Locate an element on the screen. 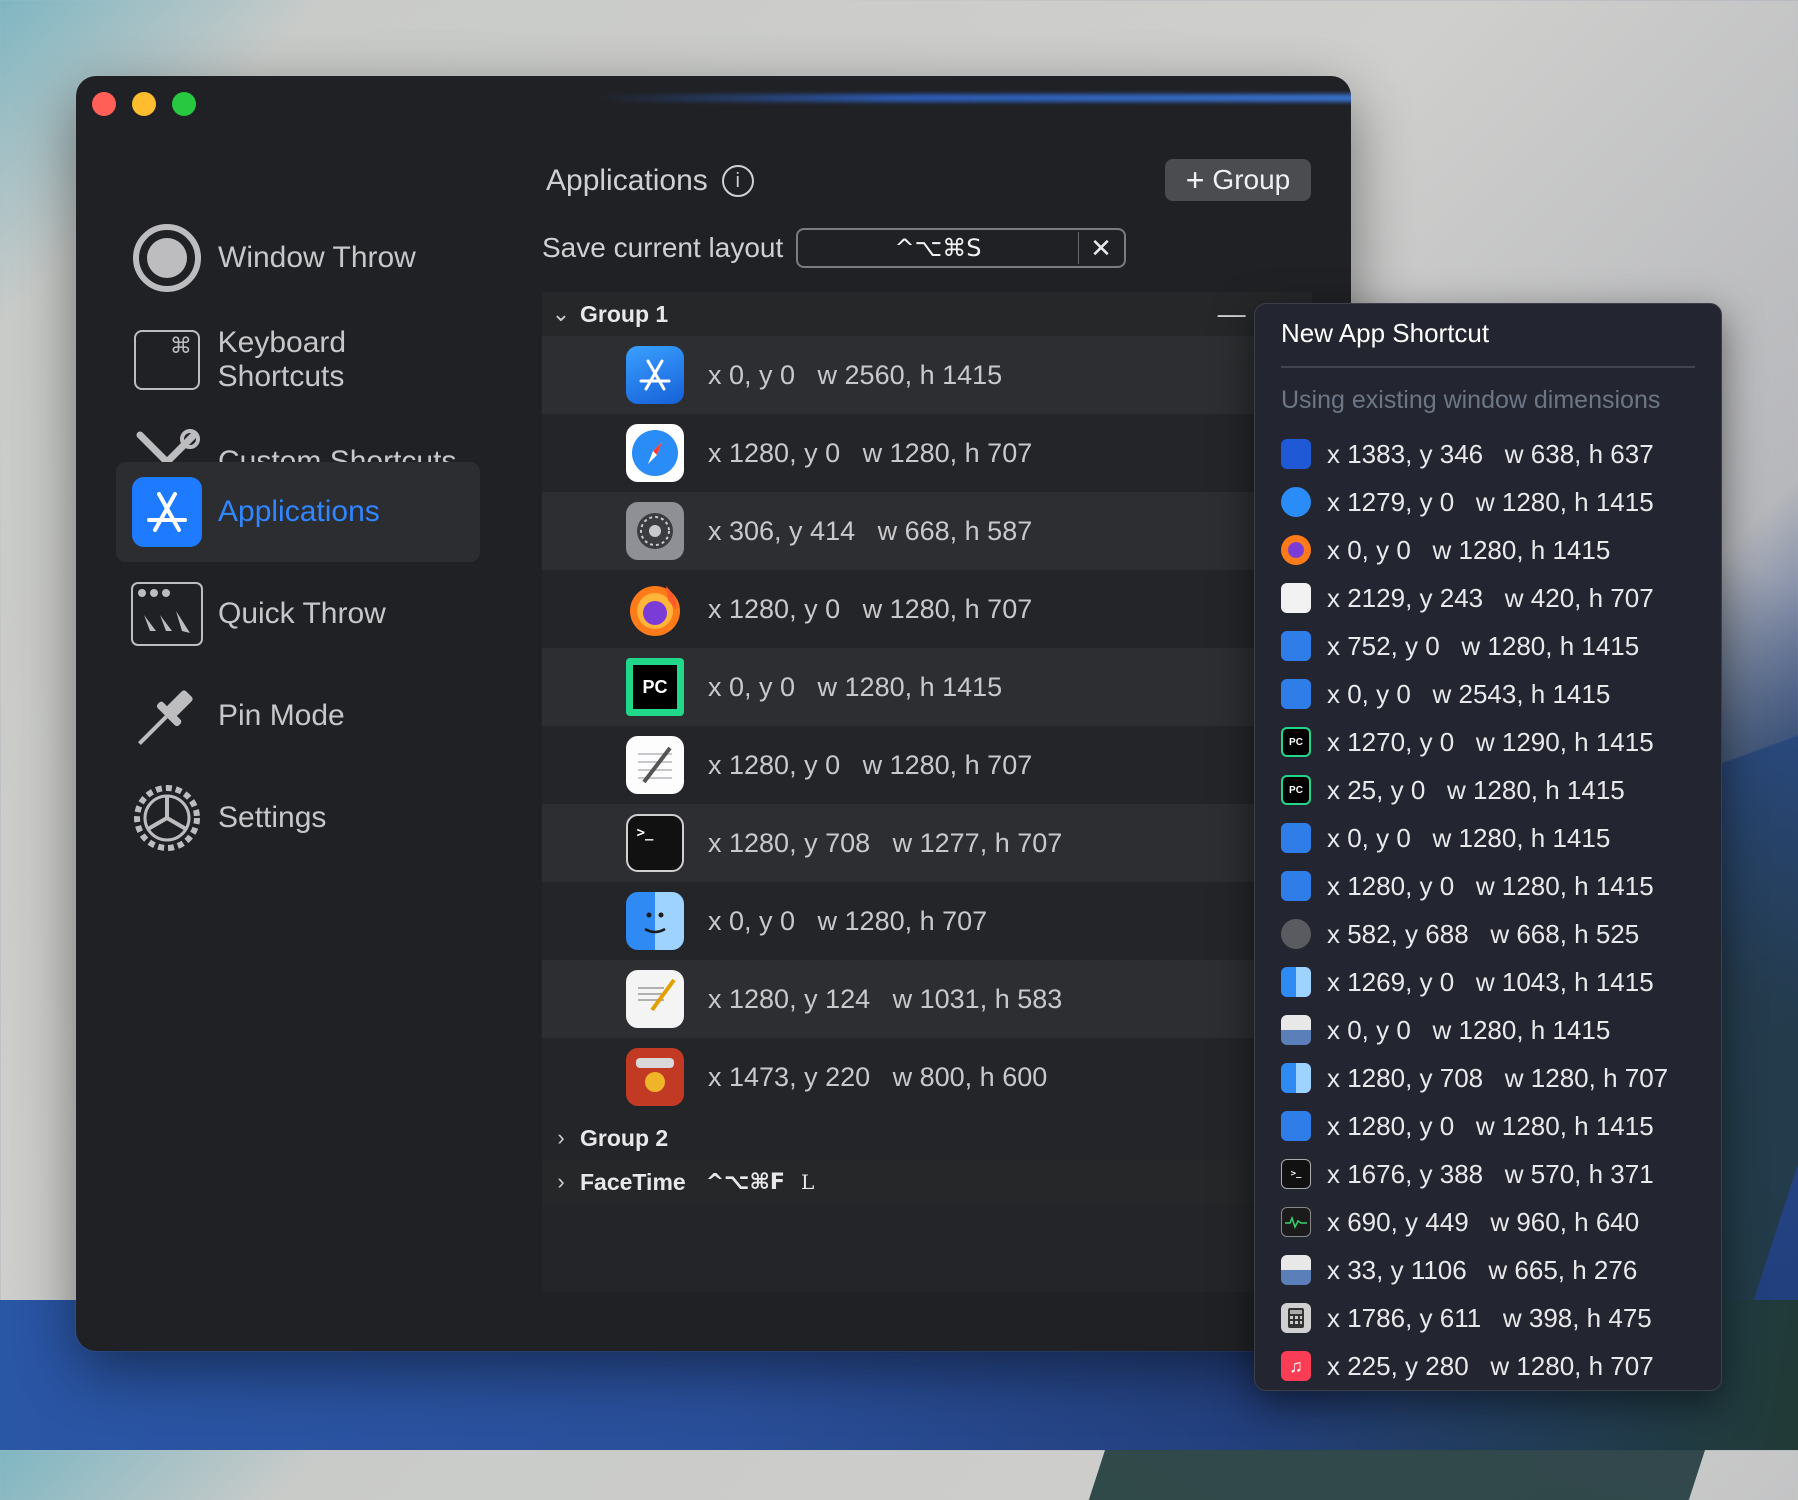  plist-editor-icon is located at coordinates (655, 999).